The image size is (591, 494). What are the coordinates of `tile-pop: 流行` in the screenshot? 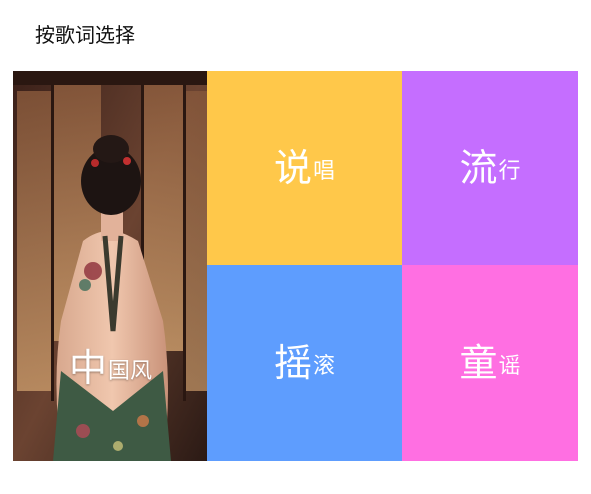 It's located at (490, 168).